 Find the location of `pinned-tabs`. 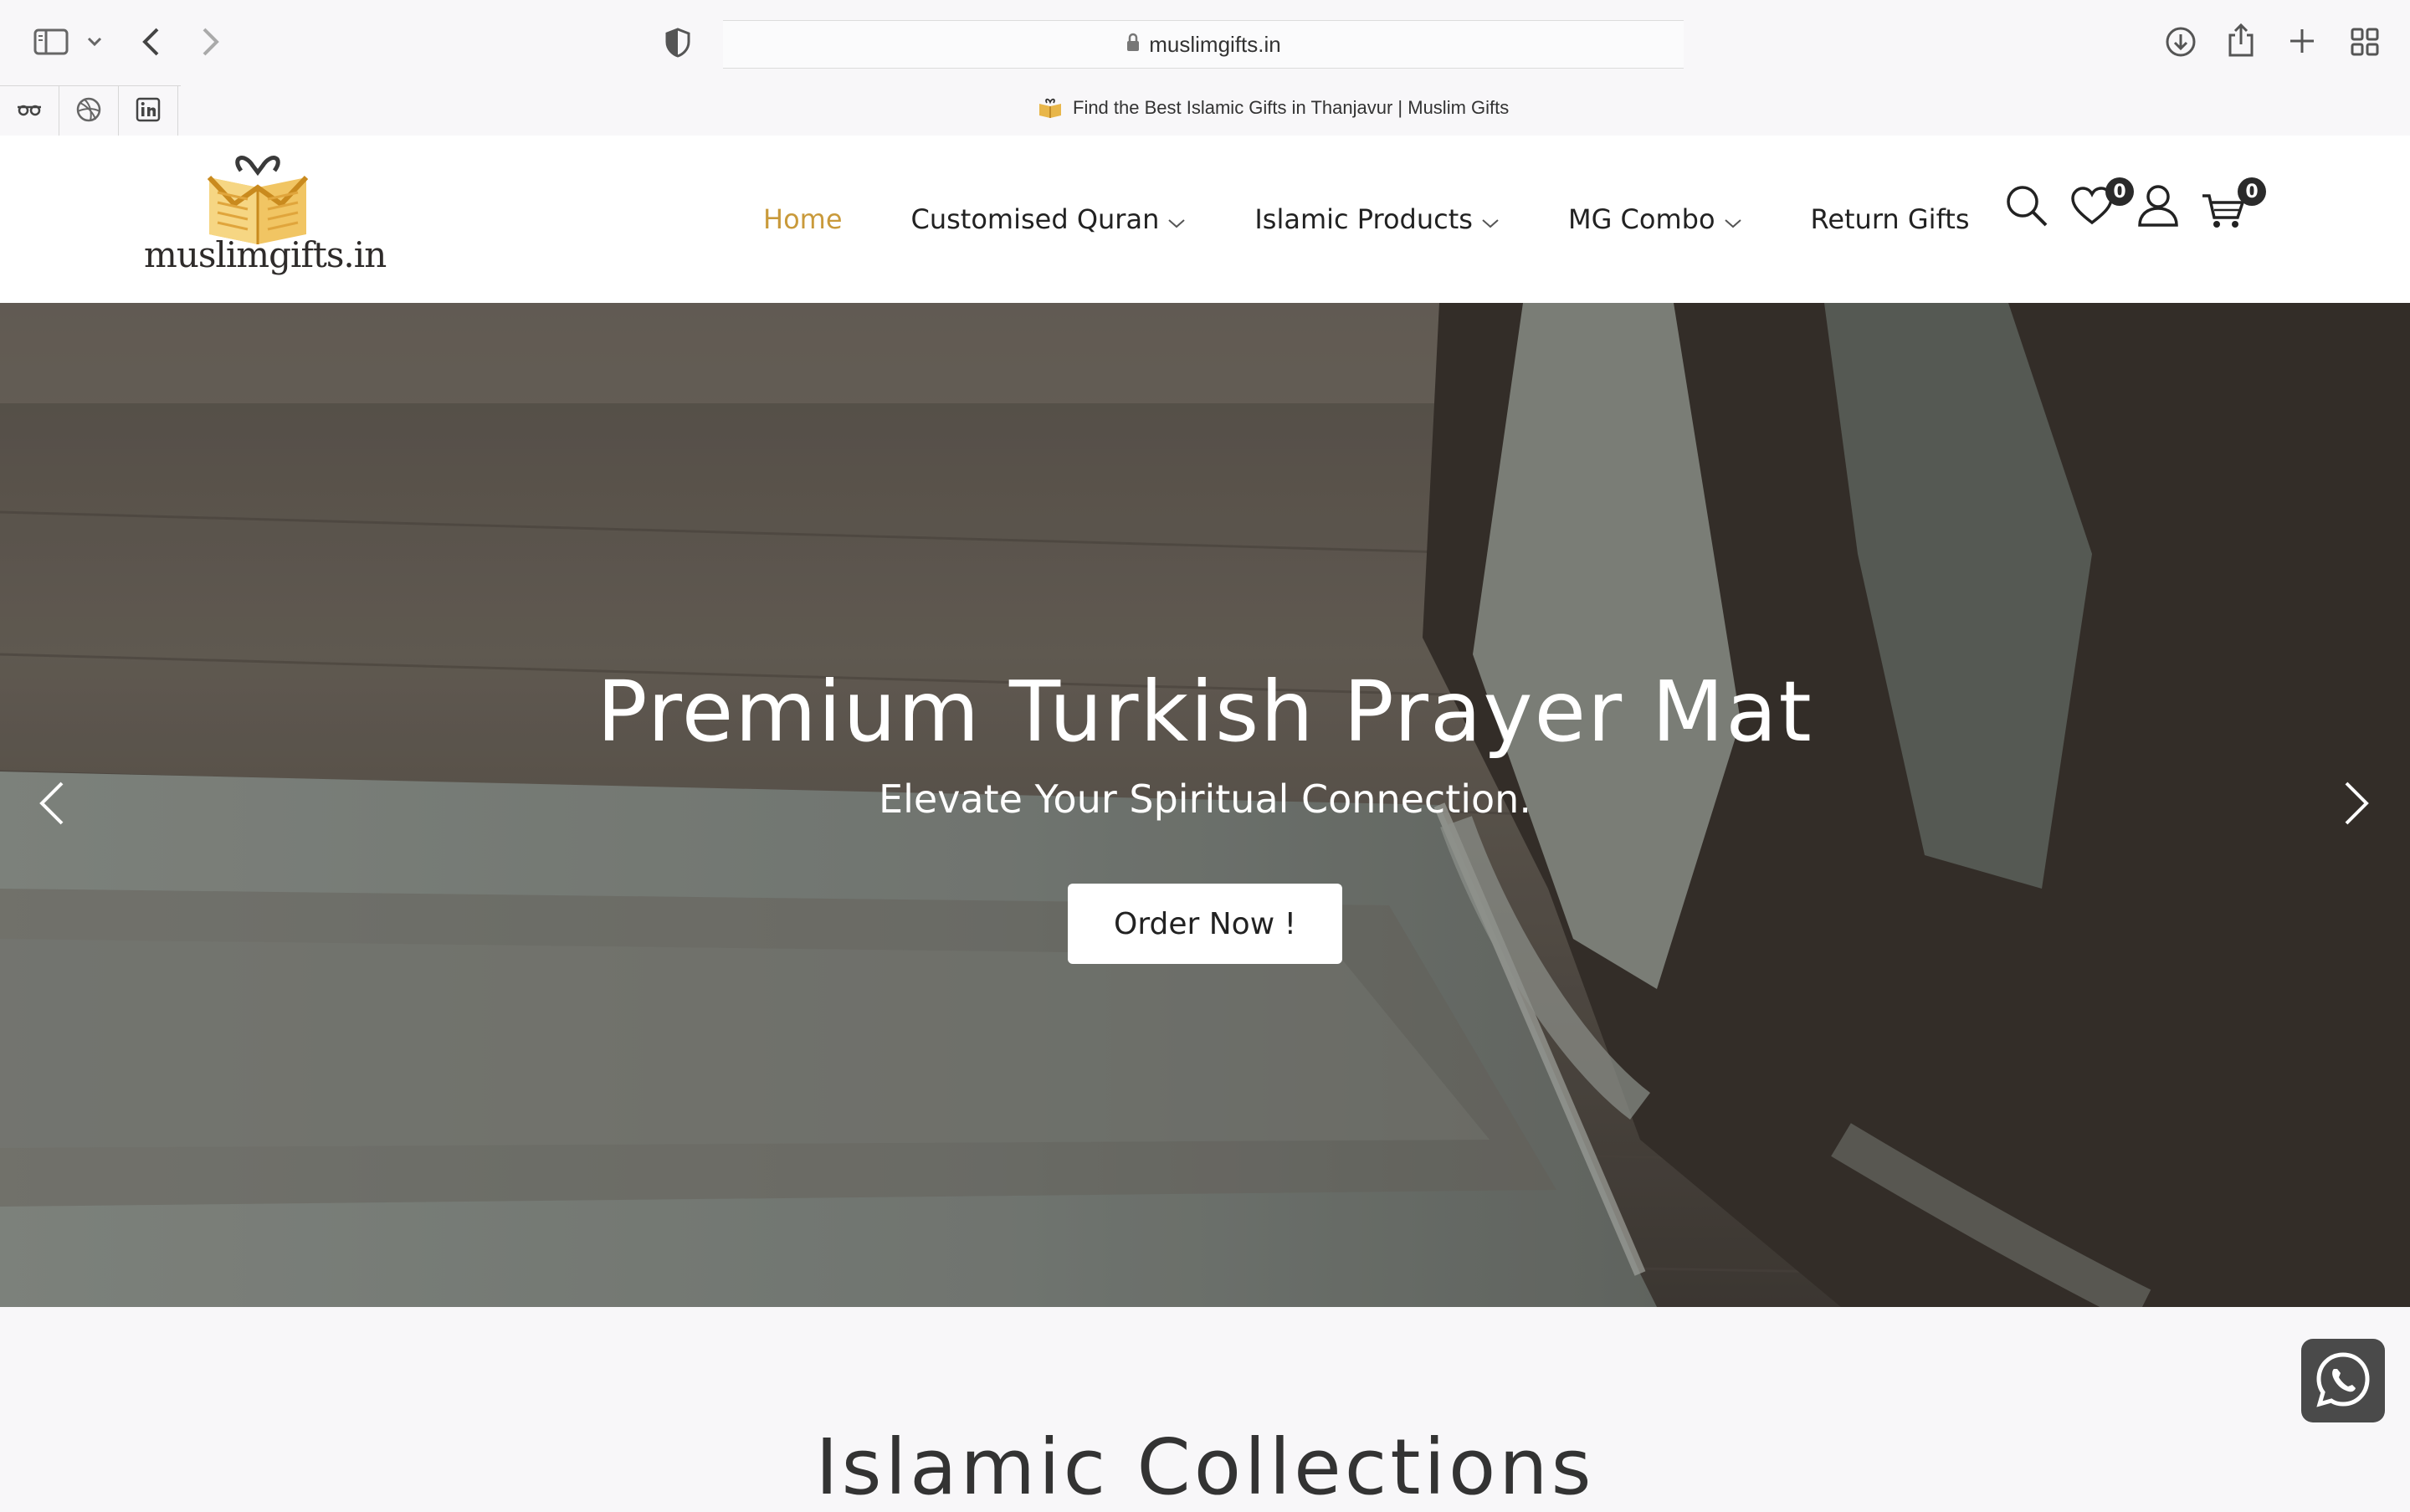

pinned-tabs is located at coordinates (90, 110).